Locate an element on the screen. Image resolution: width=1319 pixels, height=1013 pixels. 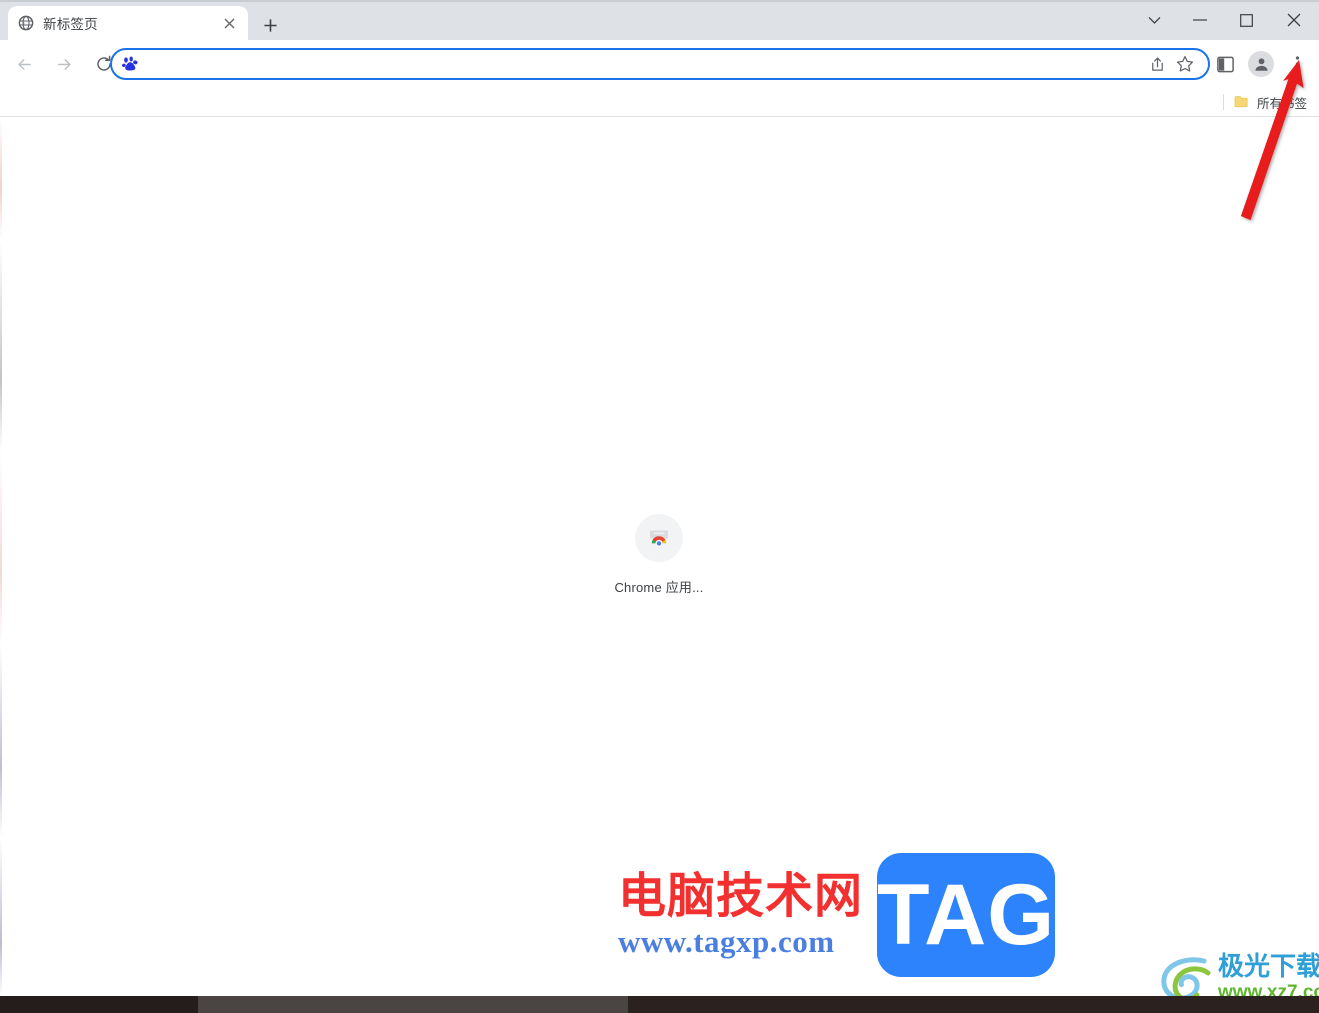
watermark-tagxp: 电脑技术网 www.tagxp.com TAG is located at coordinates (837, 915).